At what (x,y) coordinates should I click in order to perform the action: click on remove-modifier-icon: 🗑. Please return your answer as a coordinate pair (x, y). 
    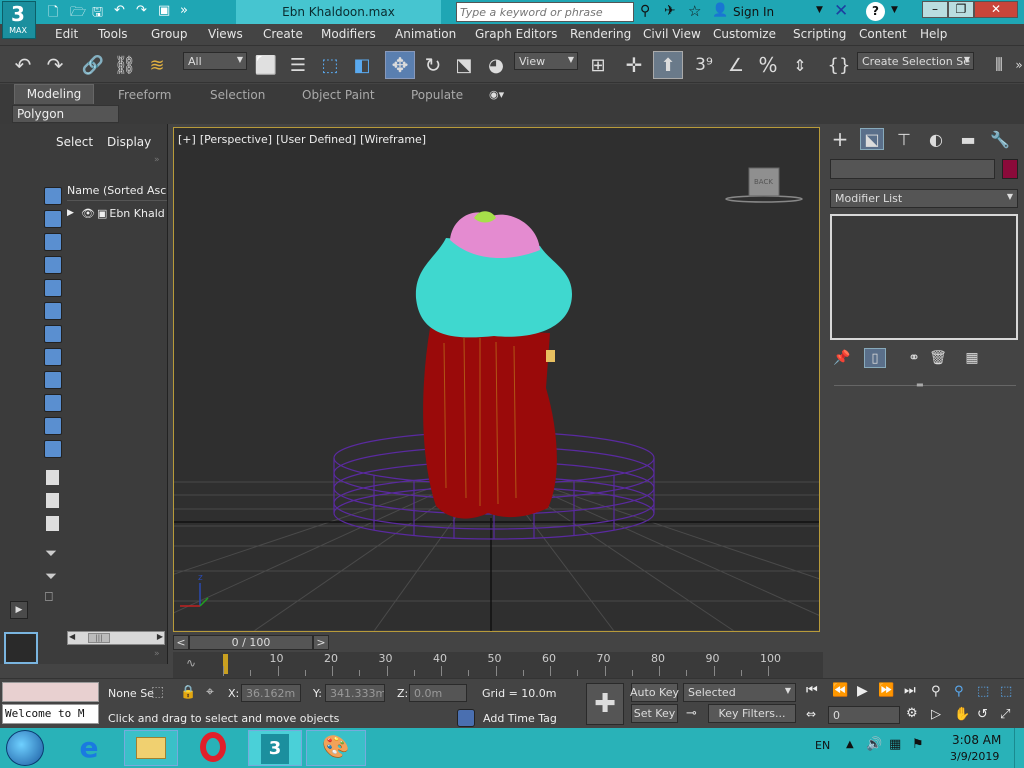
    Looking at the image, I should click on (938, 358).